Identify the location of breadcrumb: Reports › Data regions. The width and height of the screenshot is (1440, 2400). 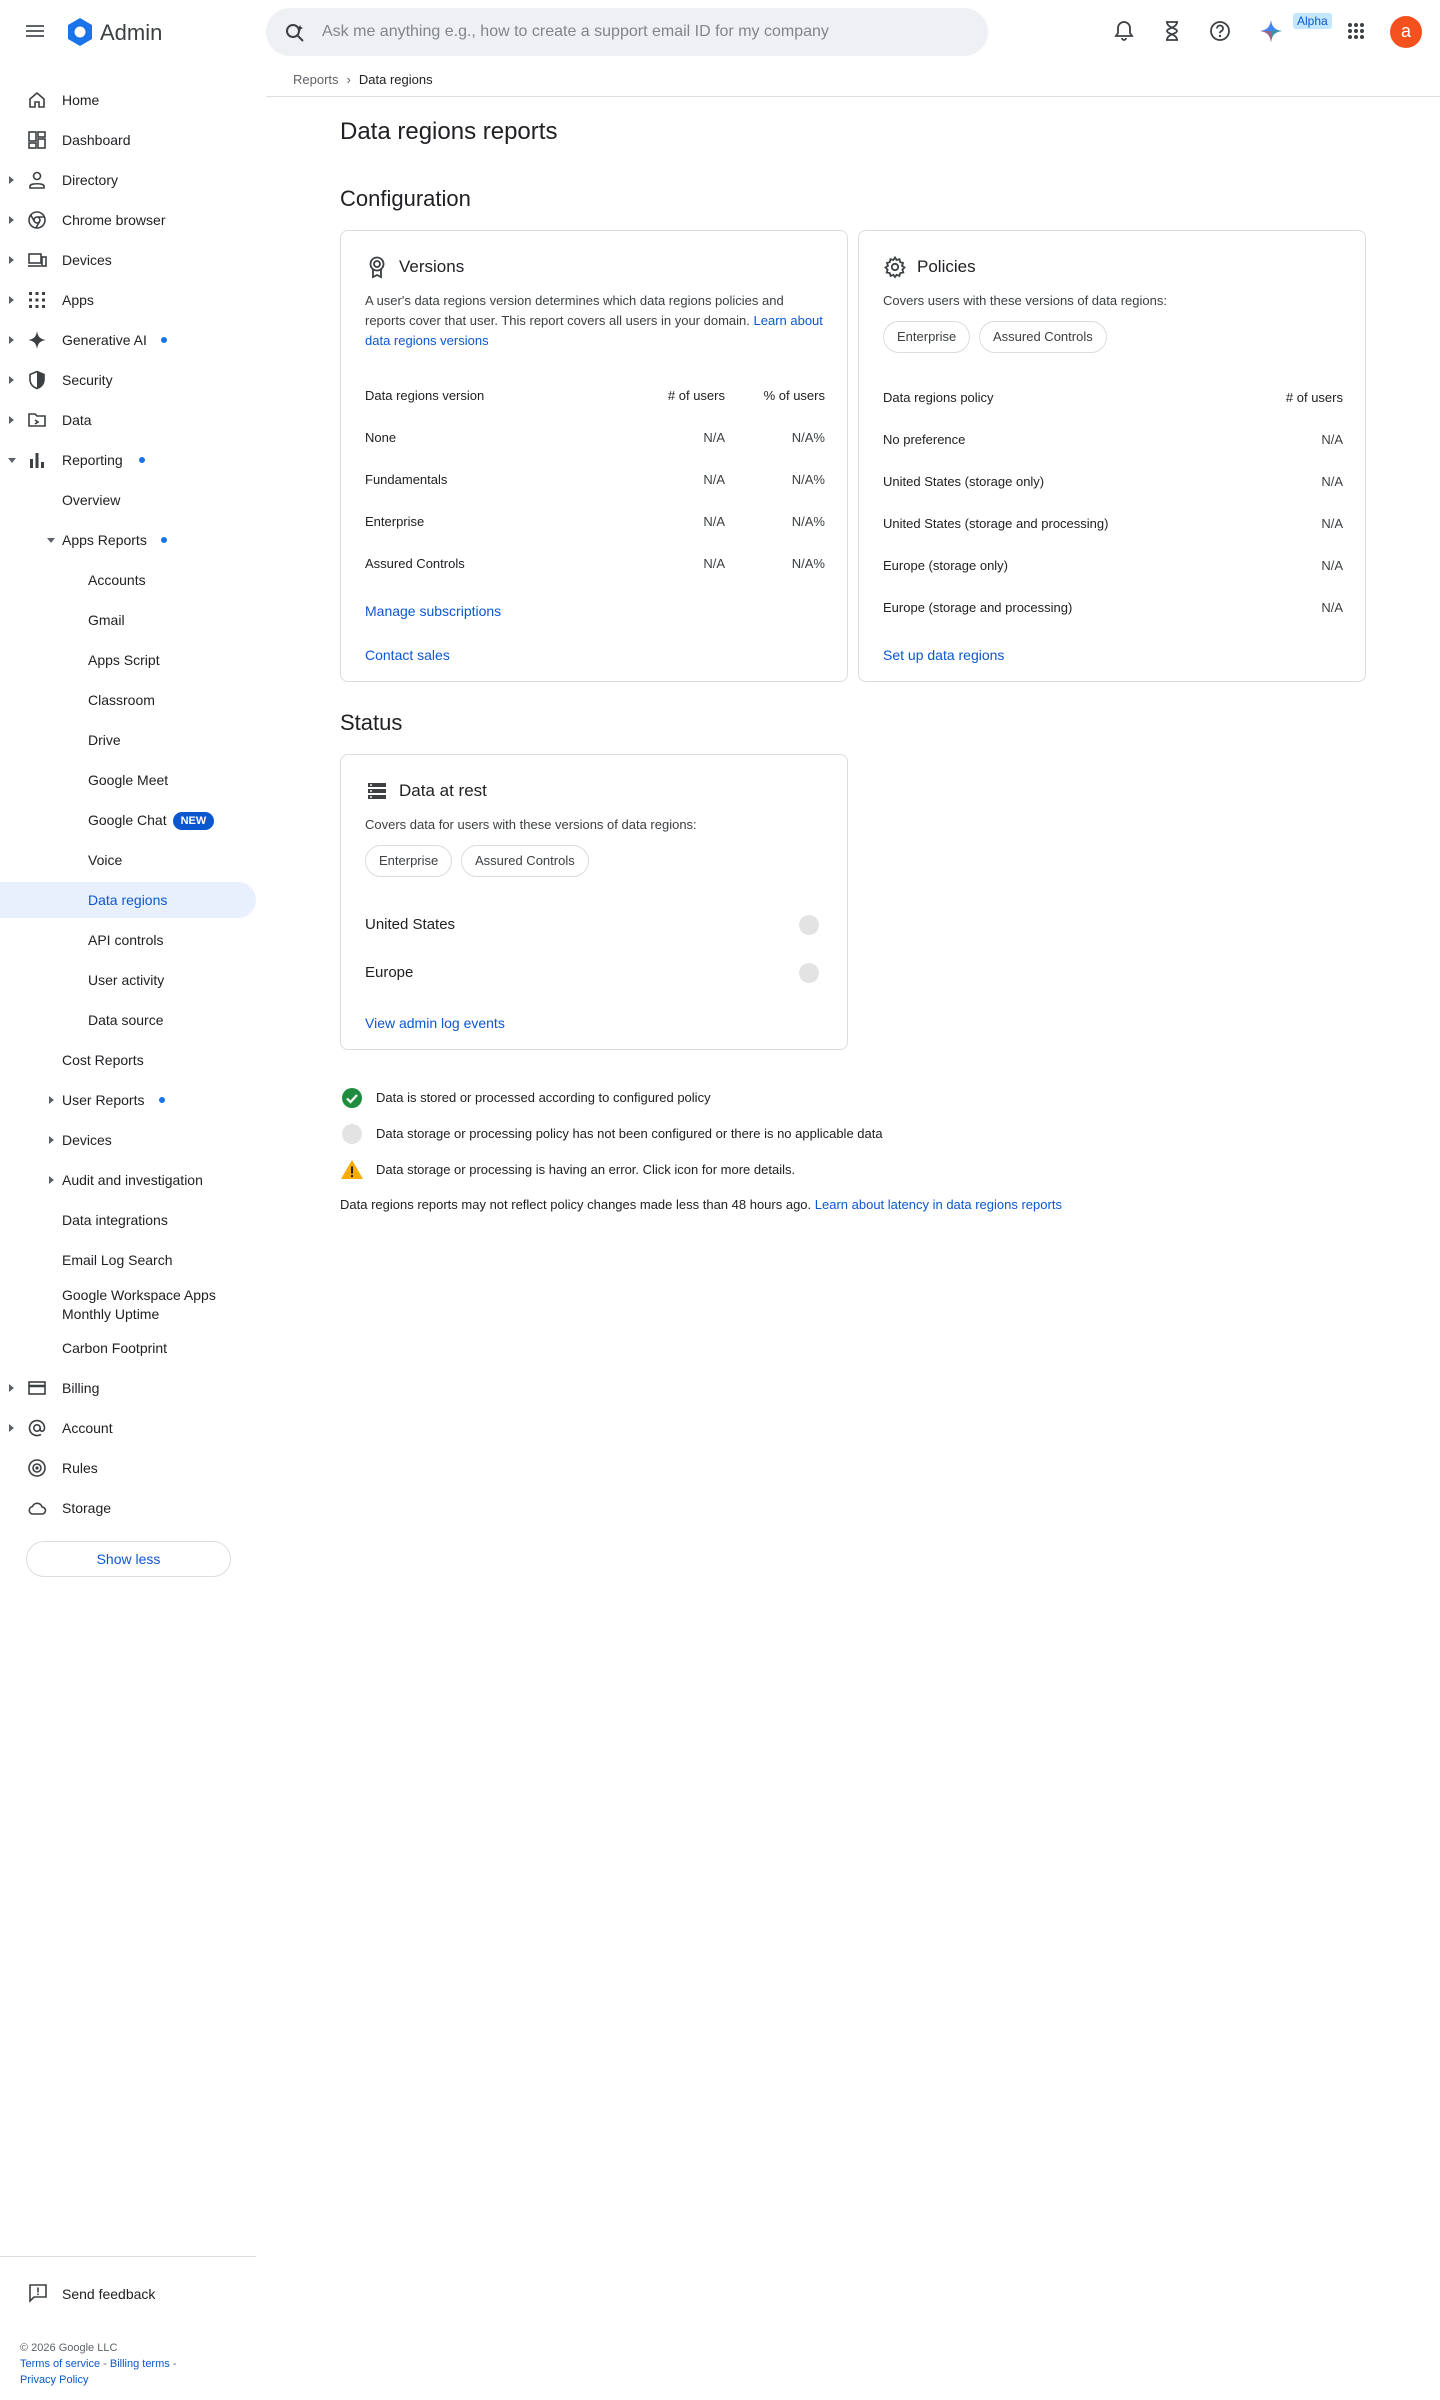
(363, 79).